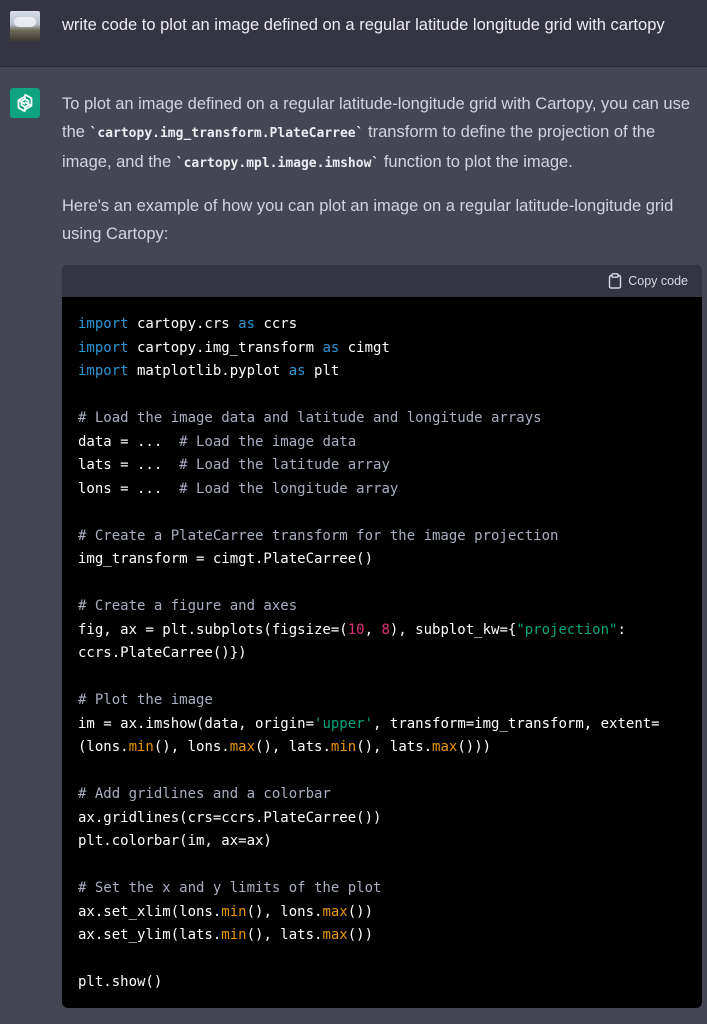 Image resolution: width=707 pixels, height=1024 pixels. What do you see at coordinates (145, 700) in the screenshot?
I see `code-comment: # Plot the image` at bounding box center [145, 700].